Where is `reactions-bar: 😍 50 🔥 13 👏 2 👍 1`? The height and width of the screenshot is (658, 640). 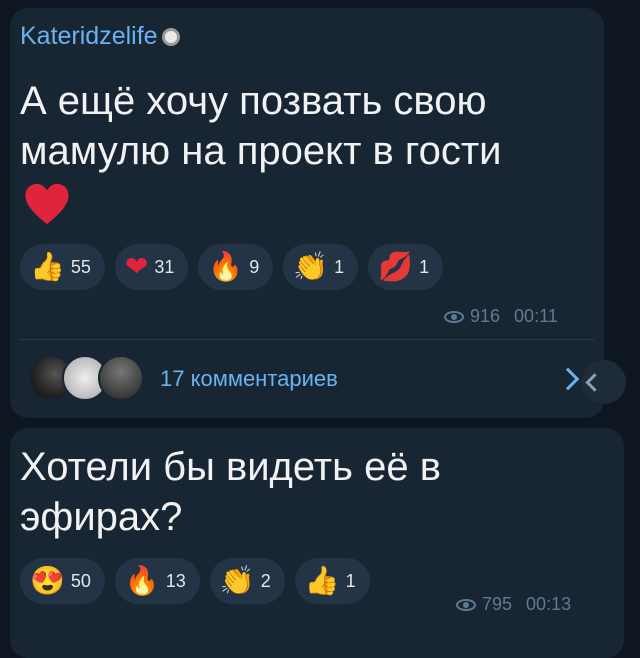
reactions-bar: 😍 50 🔥 13 👏 2 👍 1 is located at coordinates (195, 581).